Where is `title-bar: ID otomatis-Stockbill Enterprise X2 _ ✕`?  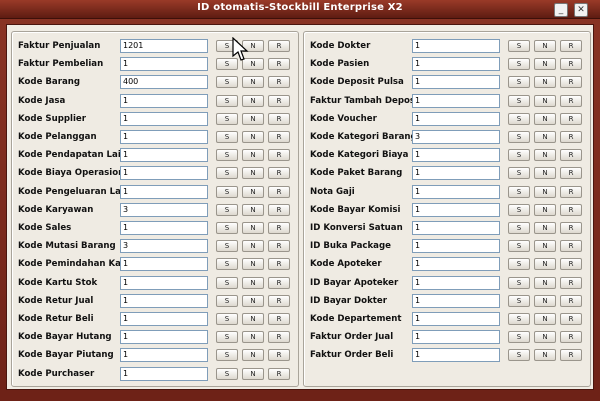
title-bar: ID otomatis-Stockbill Enterprise X2 _ ✕ is located at coordinates (300, 9).